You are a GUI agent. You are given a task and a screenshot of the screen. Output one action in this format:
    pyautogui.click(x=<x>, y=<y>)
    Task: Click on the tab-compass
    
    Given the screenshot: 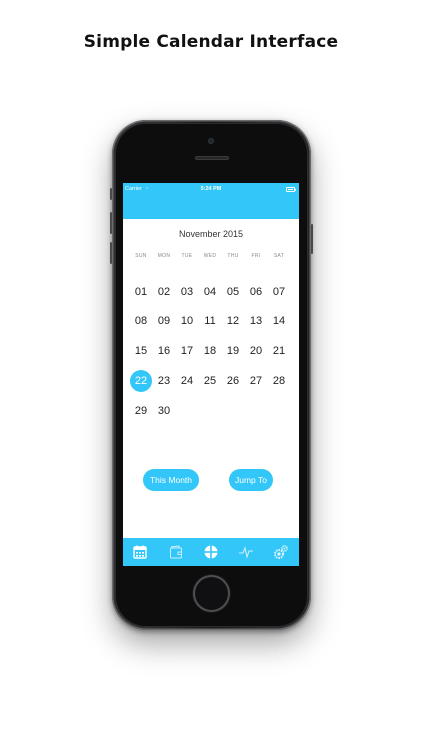 What is the action you would take?
    pyautogui.click(x=211, y=552)
    